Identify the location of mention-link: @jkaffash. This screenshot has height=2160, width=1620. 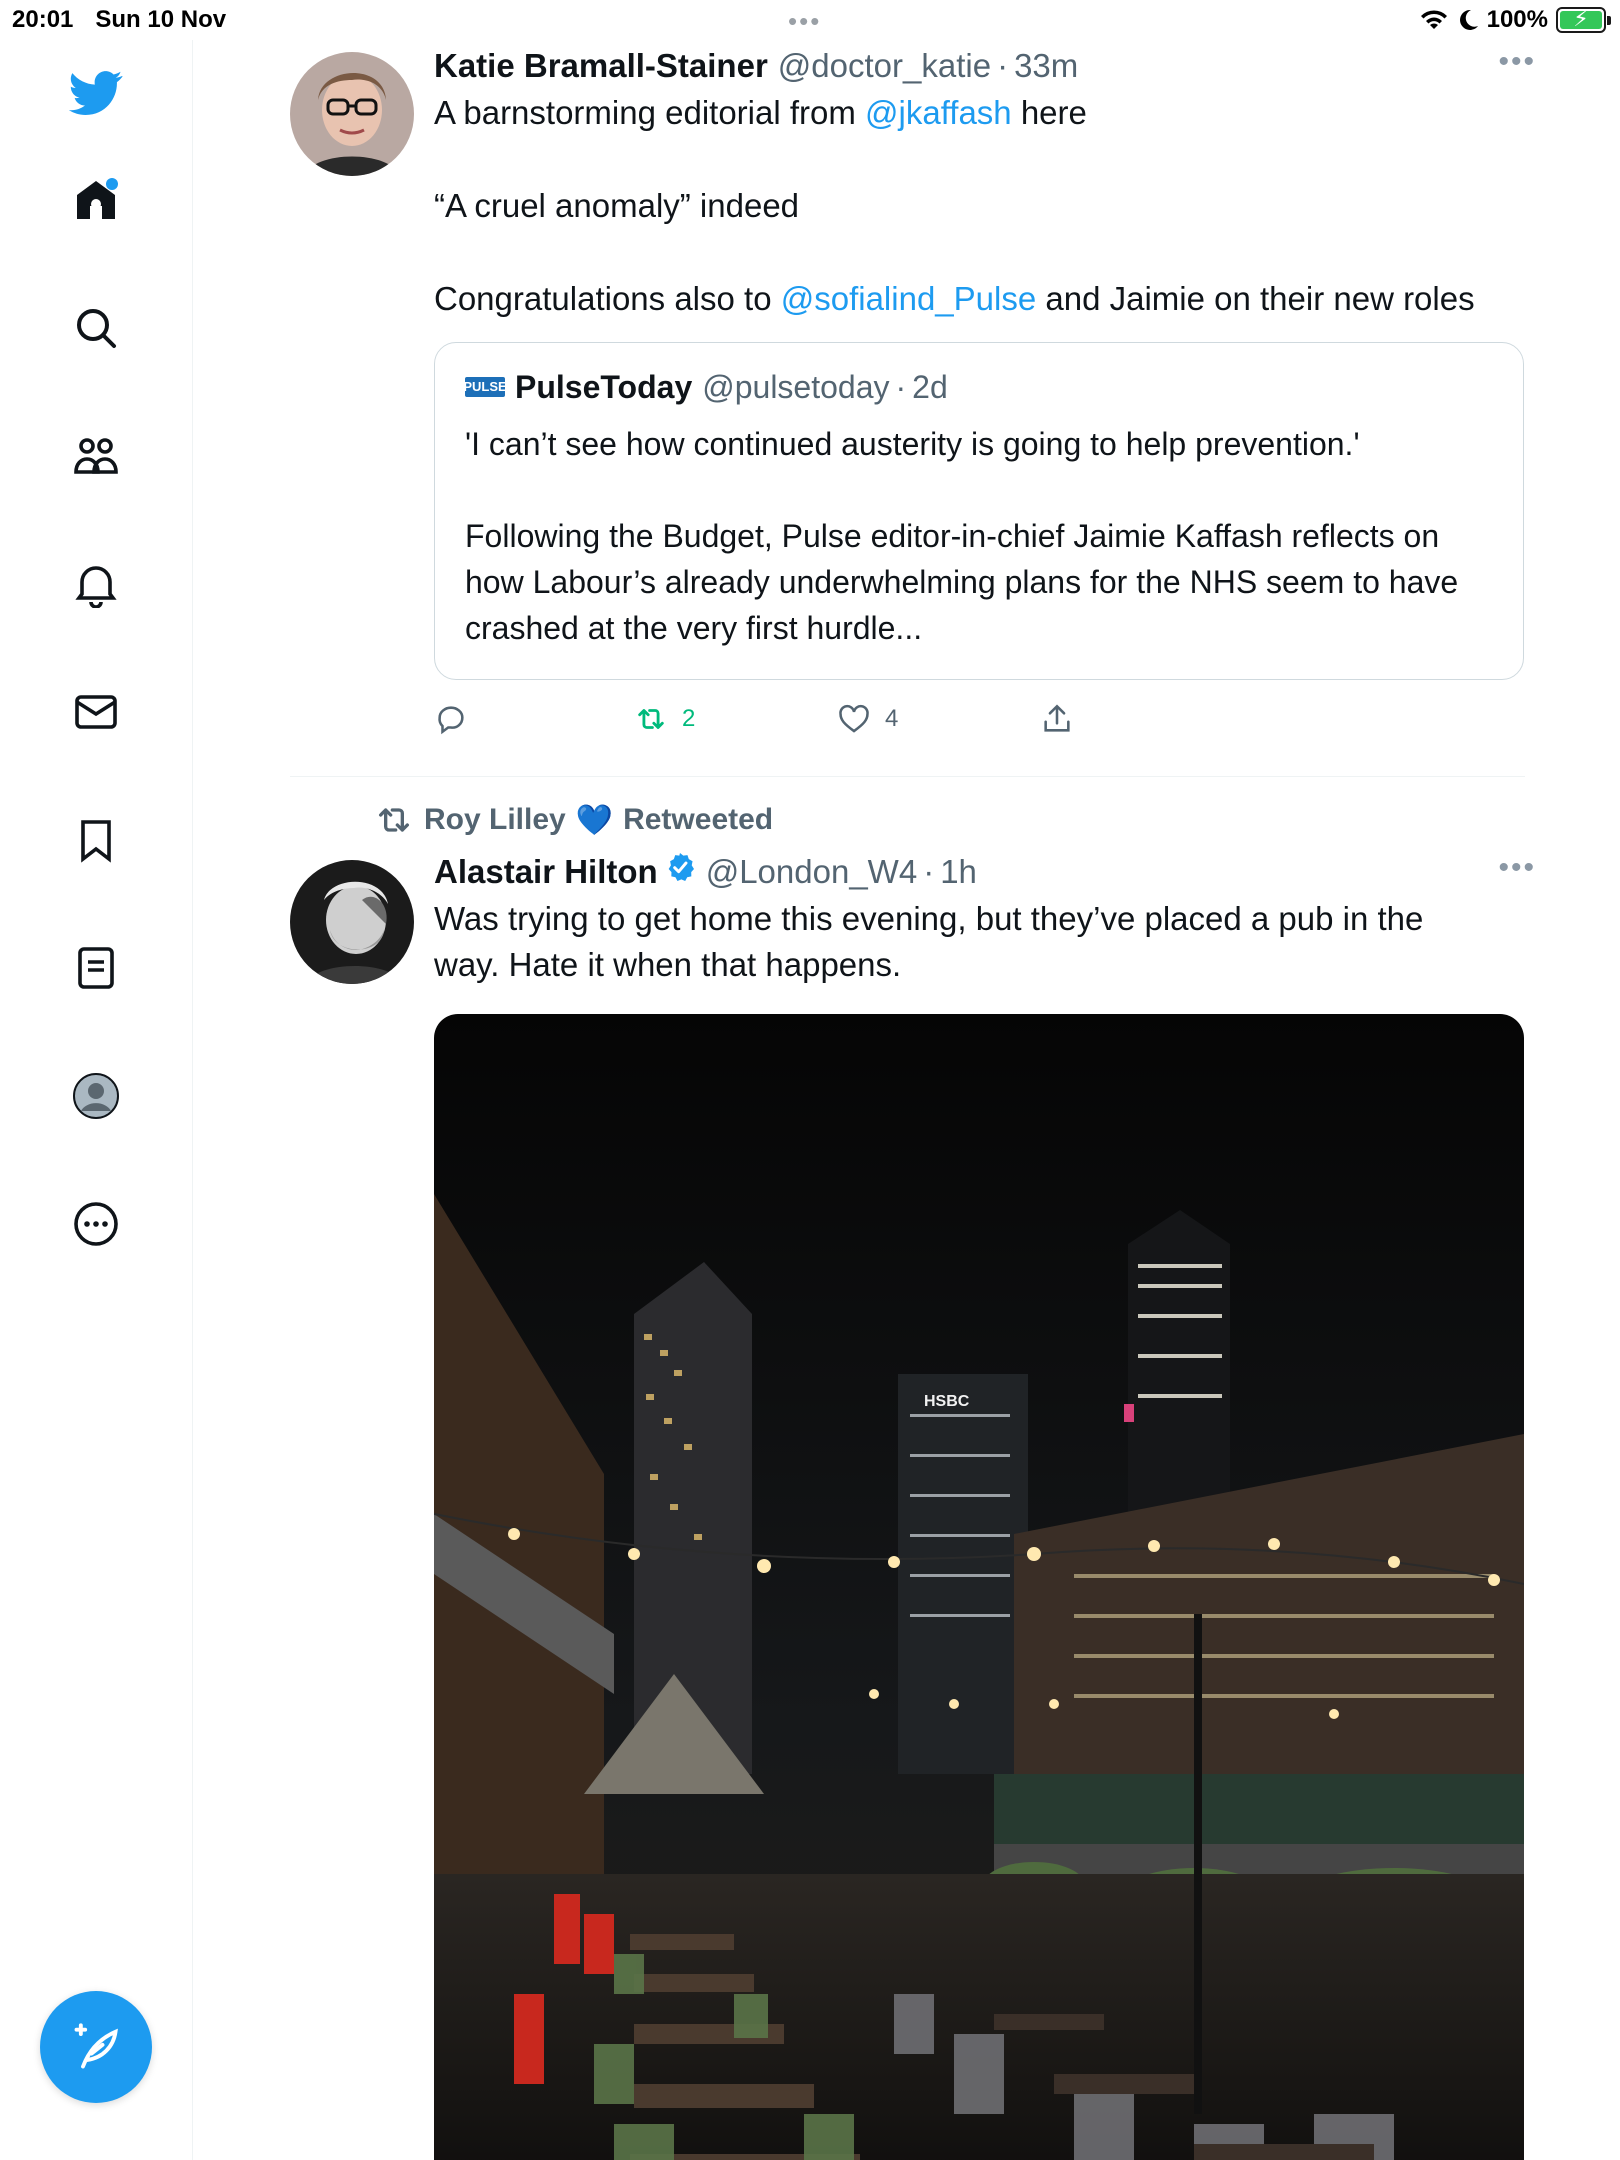
(938, 112).